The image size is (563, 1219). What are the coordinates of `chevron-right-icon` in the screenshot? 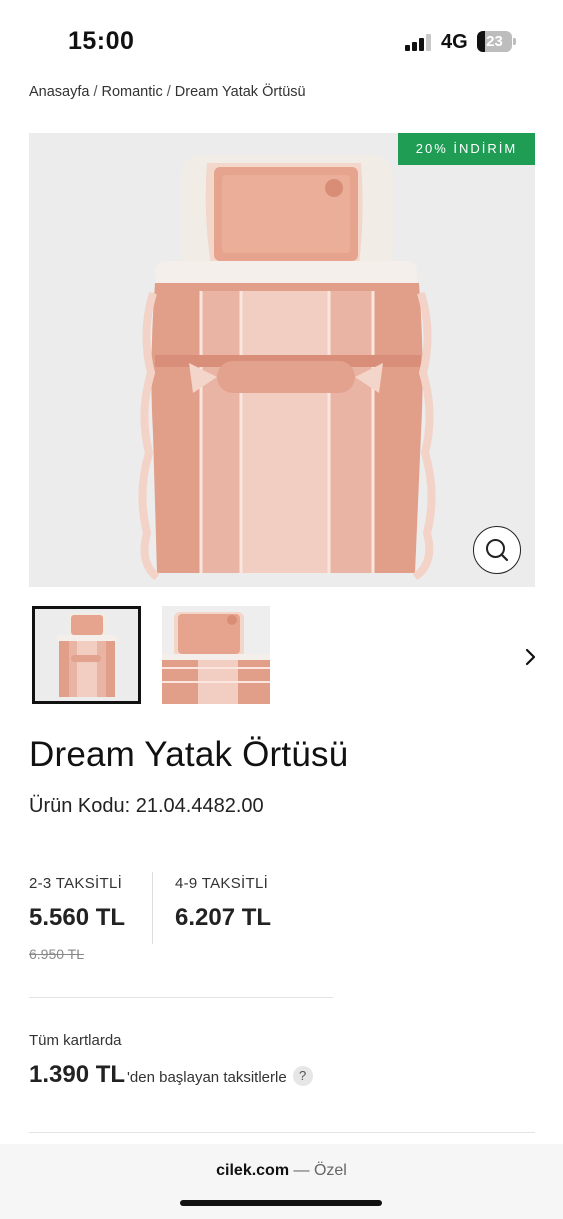 It's located at (530, 657).